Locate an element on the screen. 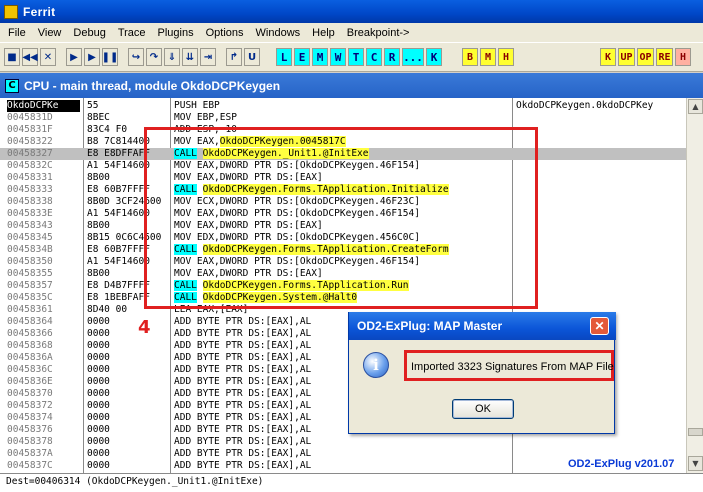 This screenshot has width=703, height=492. scroll-down-icon: ▼ is located at coordinates (695, 463).